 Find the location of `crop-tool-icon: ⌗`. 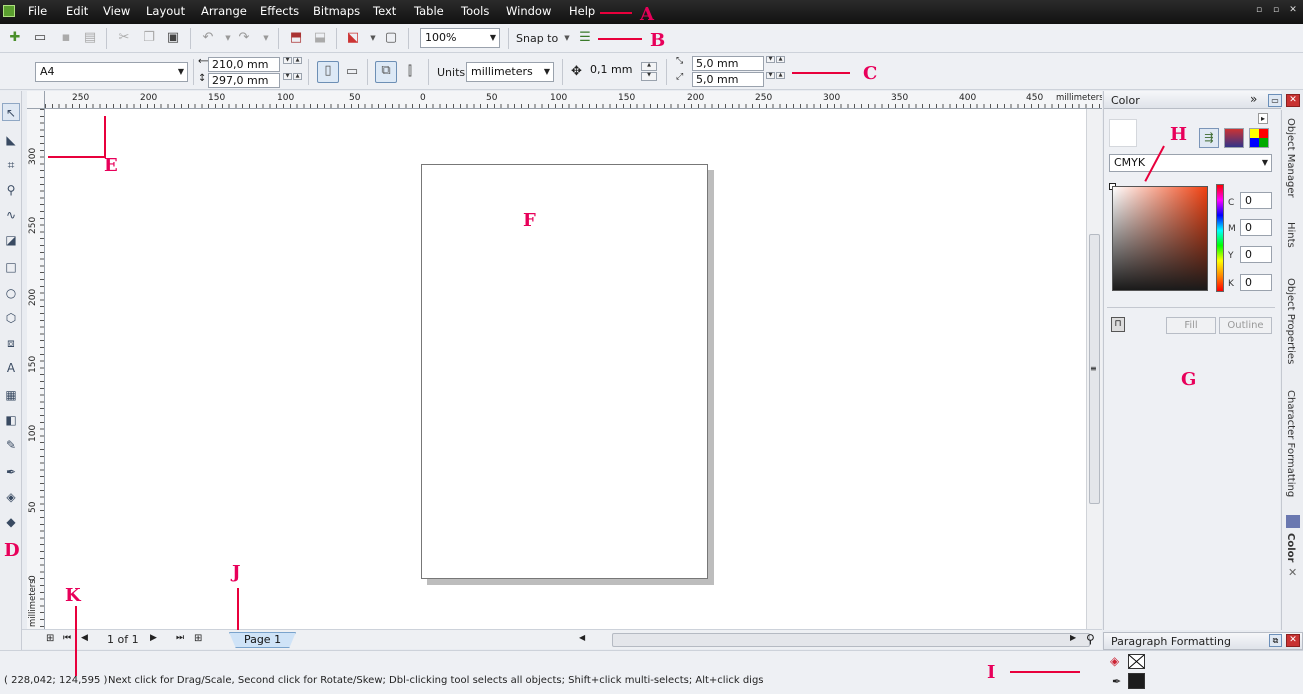

crop-tool-icon: ⌗ is located at coordinates (11, 165).